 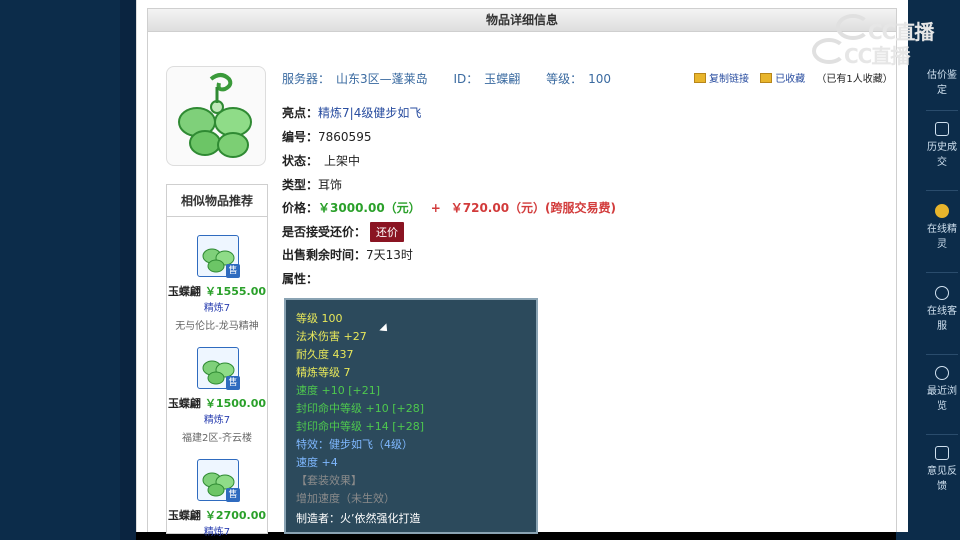 I want to click on attributes-label: 属性：, so click(x=300, y=279).